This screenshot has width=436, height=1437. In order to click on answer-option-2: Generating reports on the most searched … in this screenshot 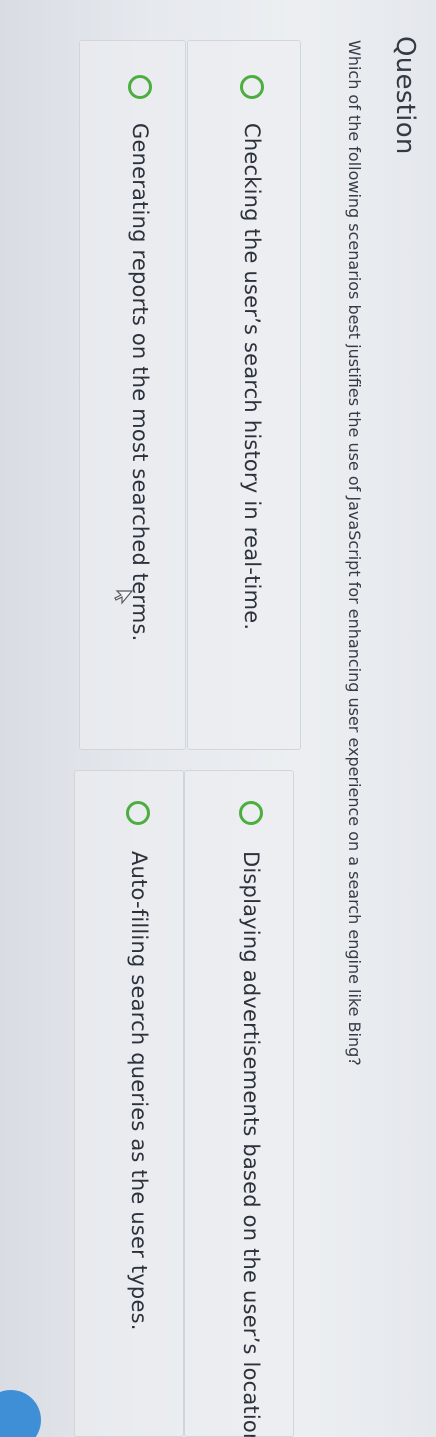, I will do `click(132, 395)`.